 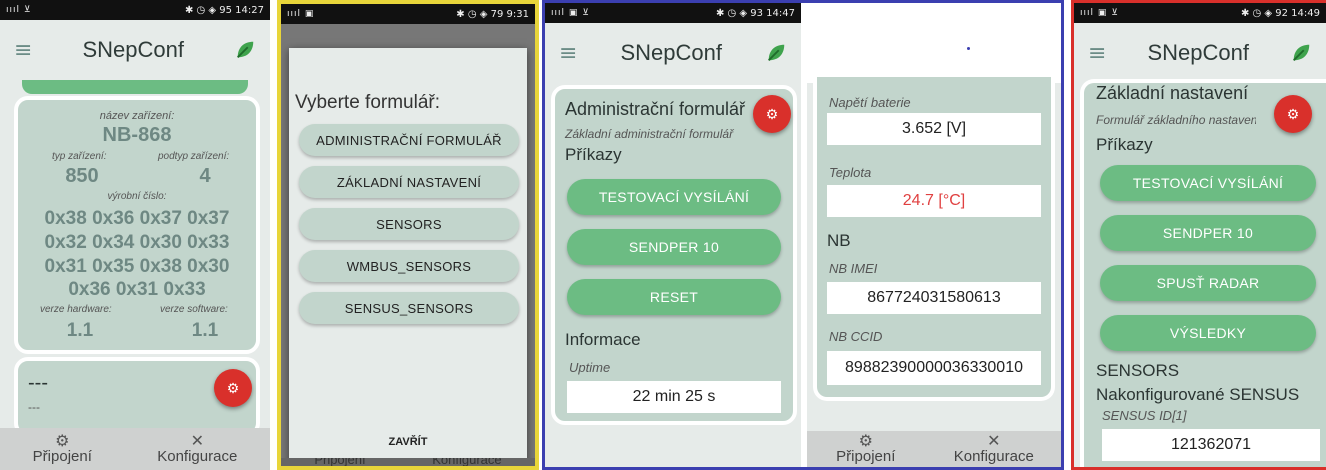 What do you see at coordinates (409, 308) in the screenshot?
I see `form-option-sensus: SENSUS_SENSORS` at bounding box center [409, 308].